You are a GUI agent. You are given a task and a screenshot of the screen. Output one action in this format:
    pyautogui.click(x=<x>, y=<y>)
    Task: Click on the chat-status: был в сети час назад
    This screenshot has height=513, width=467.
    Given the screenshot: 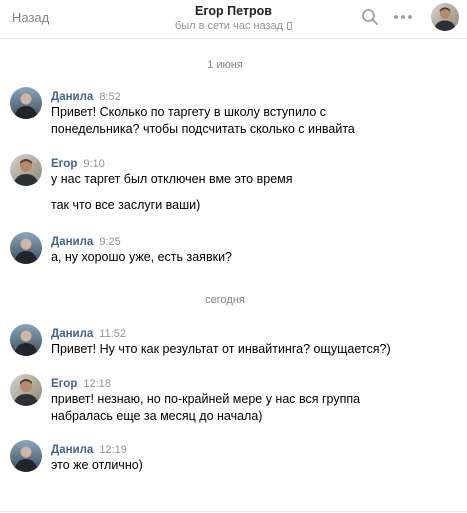 What is the action you would take?
    pyautogui.click(x=233, y=26)
    